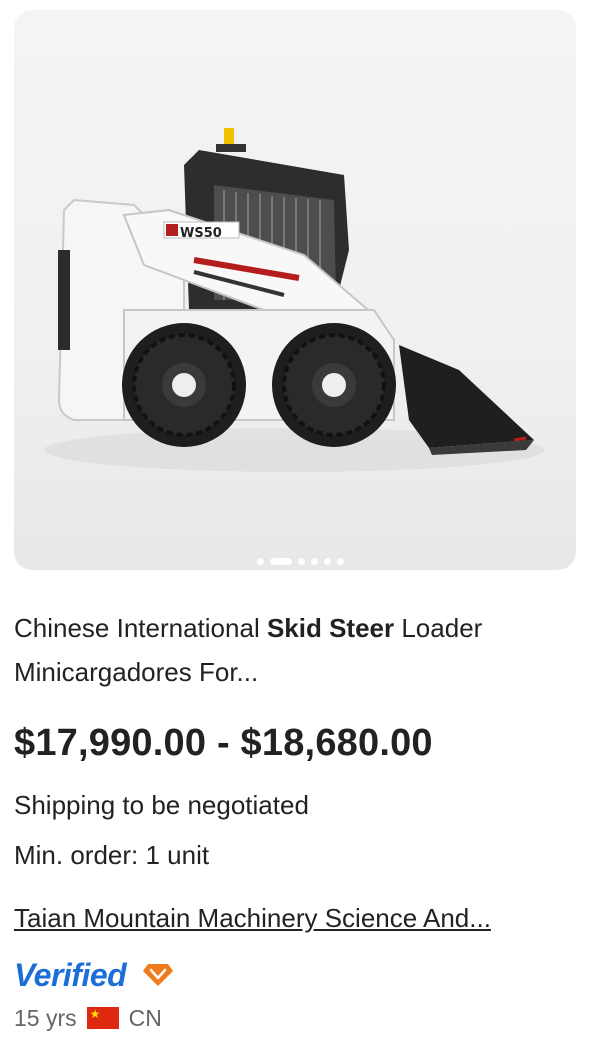  What do you see at coordinates (70, 975) in the screenshot?
I see `verified-label: Verified` at bounding box center [70, 975].